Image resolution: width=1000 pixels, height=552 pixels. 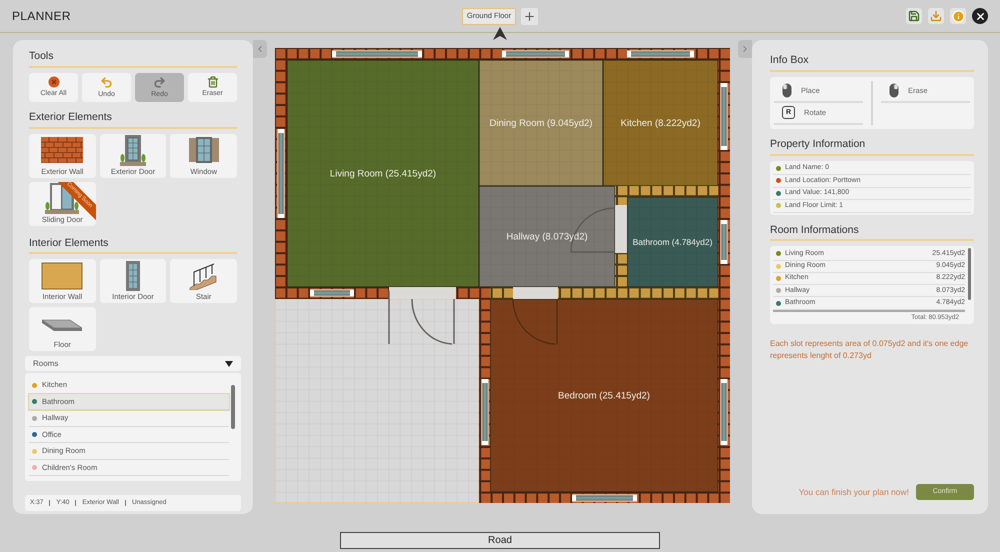 What do you see at coordinates (133, 58) in the screenshot?
I see `section-title: Tools` at bounding box center [133, 58].